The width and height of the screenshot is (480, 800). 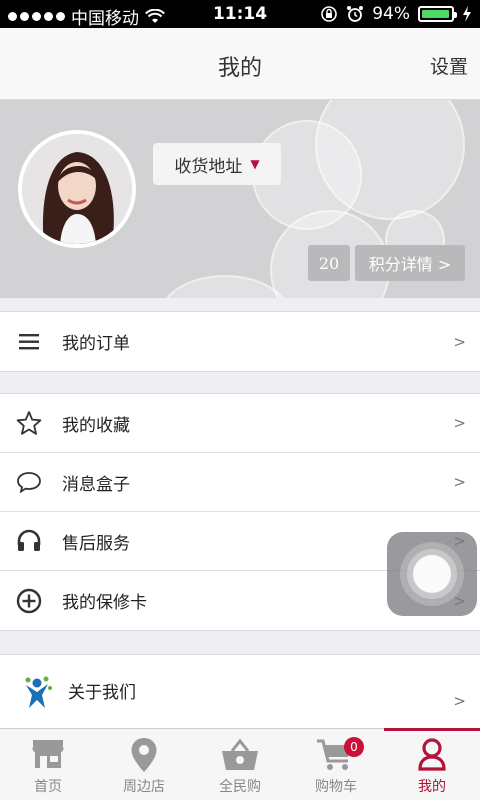 I want to click on menu-group-orders: 我的订单 >, so click(x=240, y=341).